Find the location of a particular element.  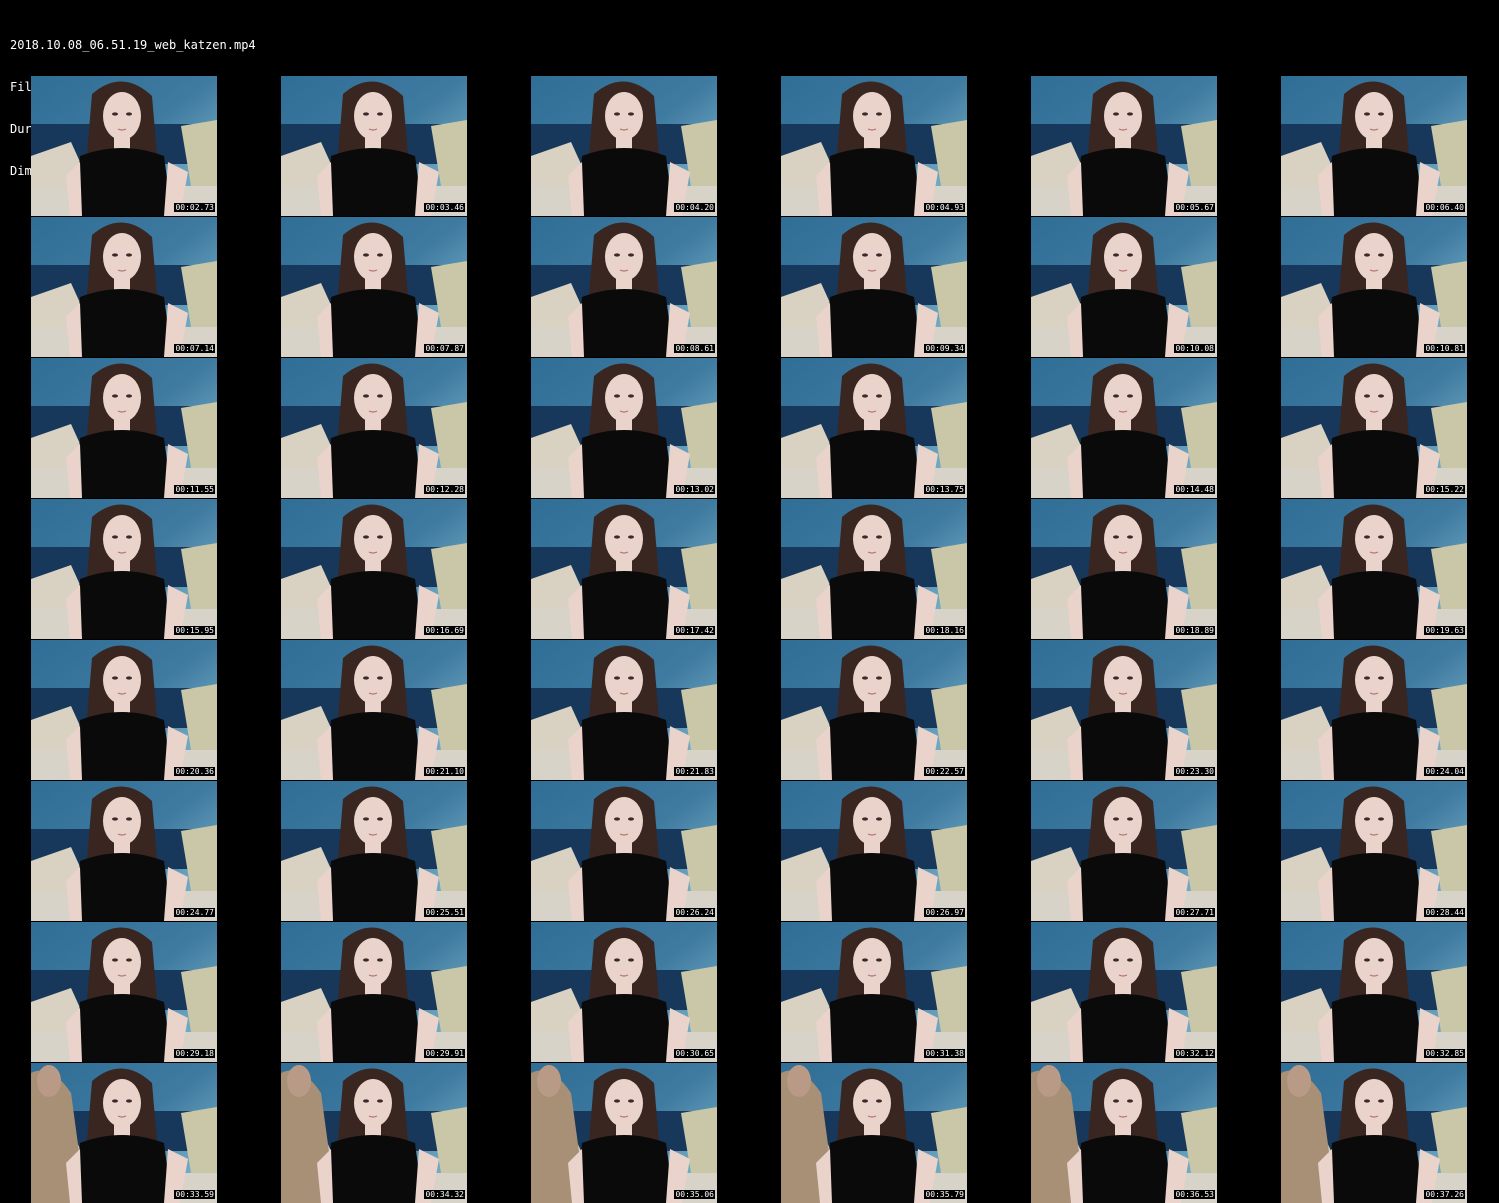

video-frame-thumbnail: 00:19.63 is located at coordinates (1374, 569).